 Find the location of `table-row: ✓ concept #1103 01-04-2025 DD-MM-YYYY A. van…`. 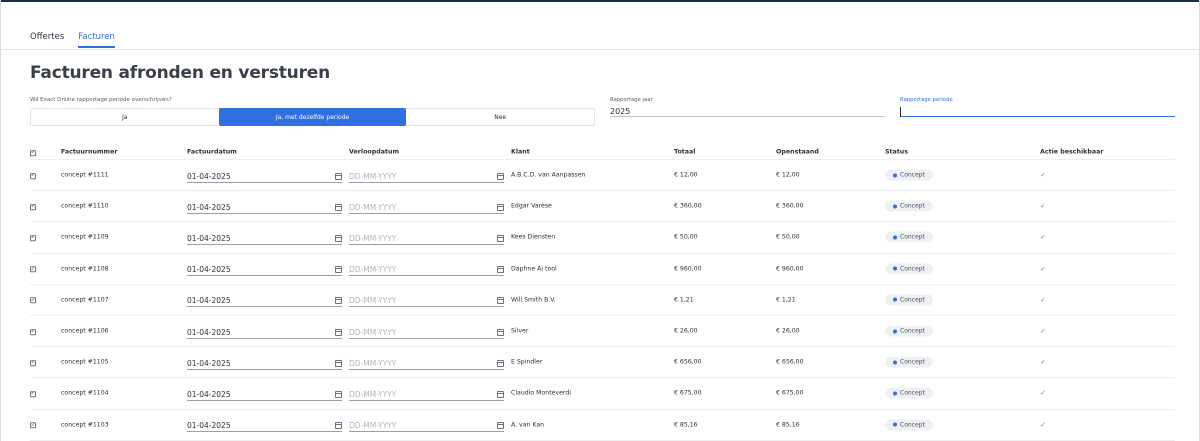

table-row: ✓ concept #1103 01-04-2025 DD-MM-YYYY A. van… is located at coordinates (602, 425).